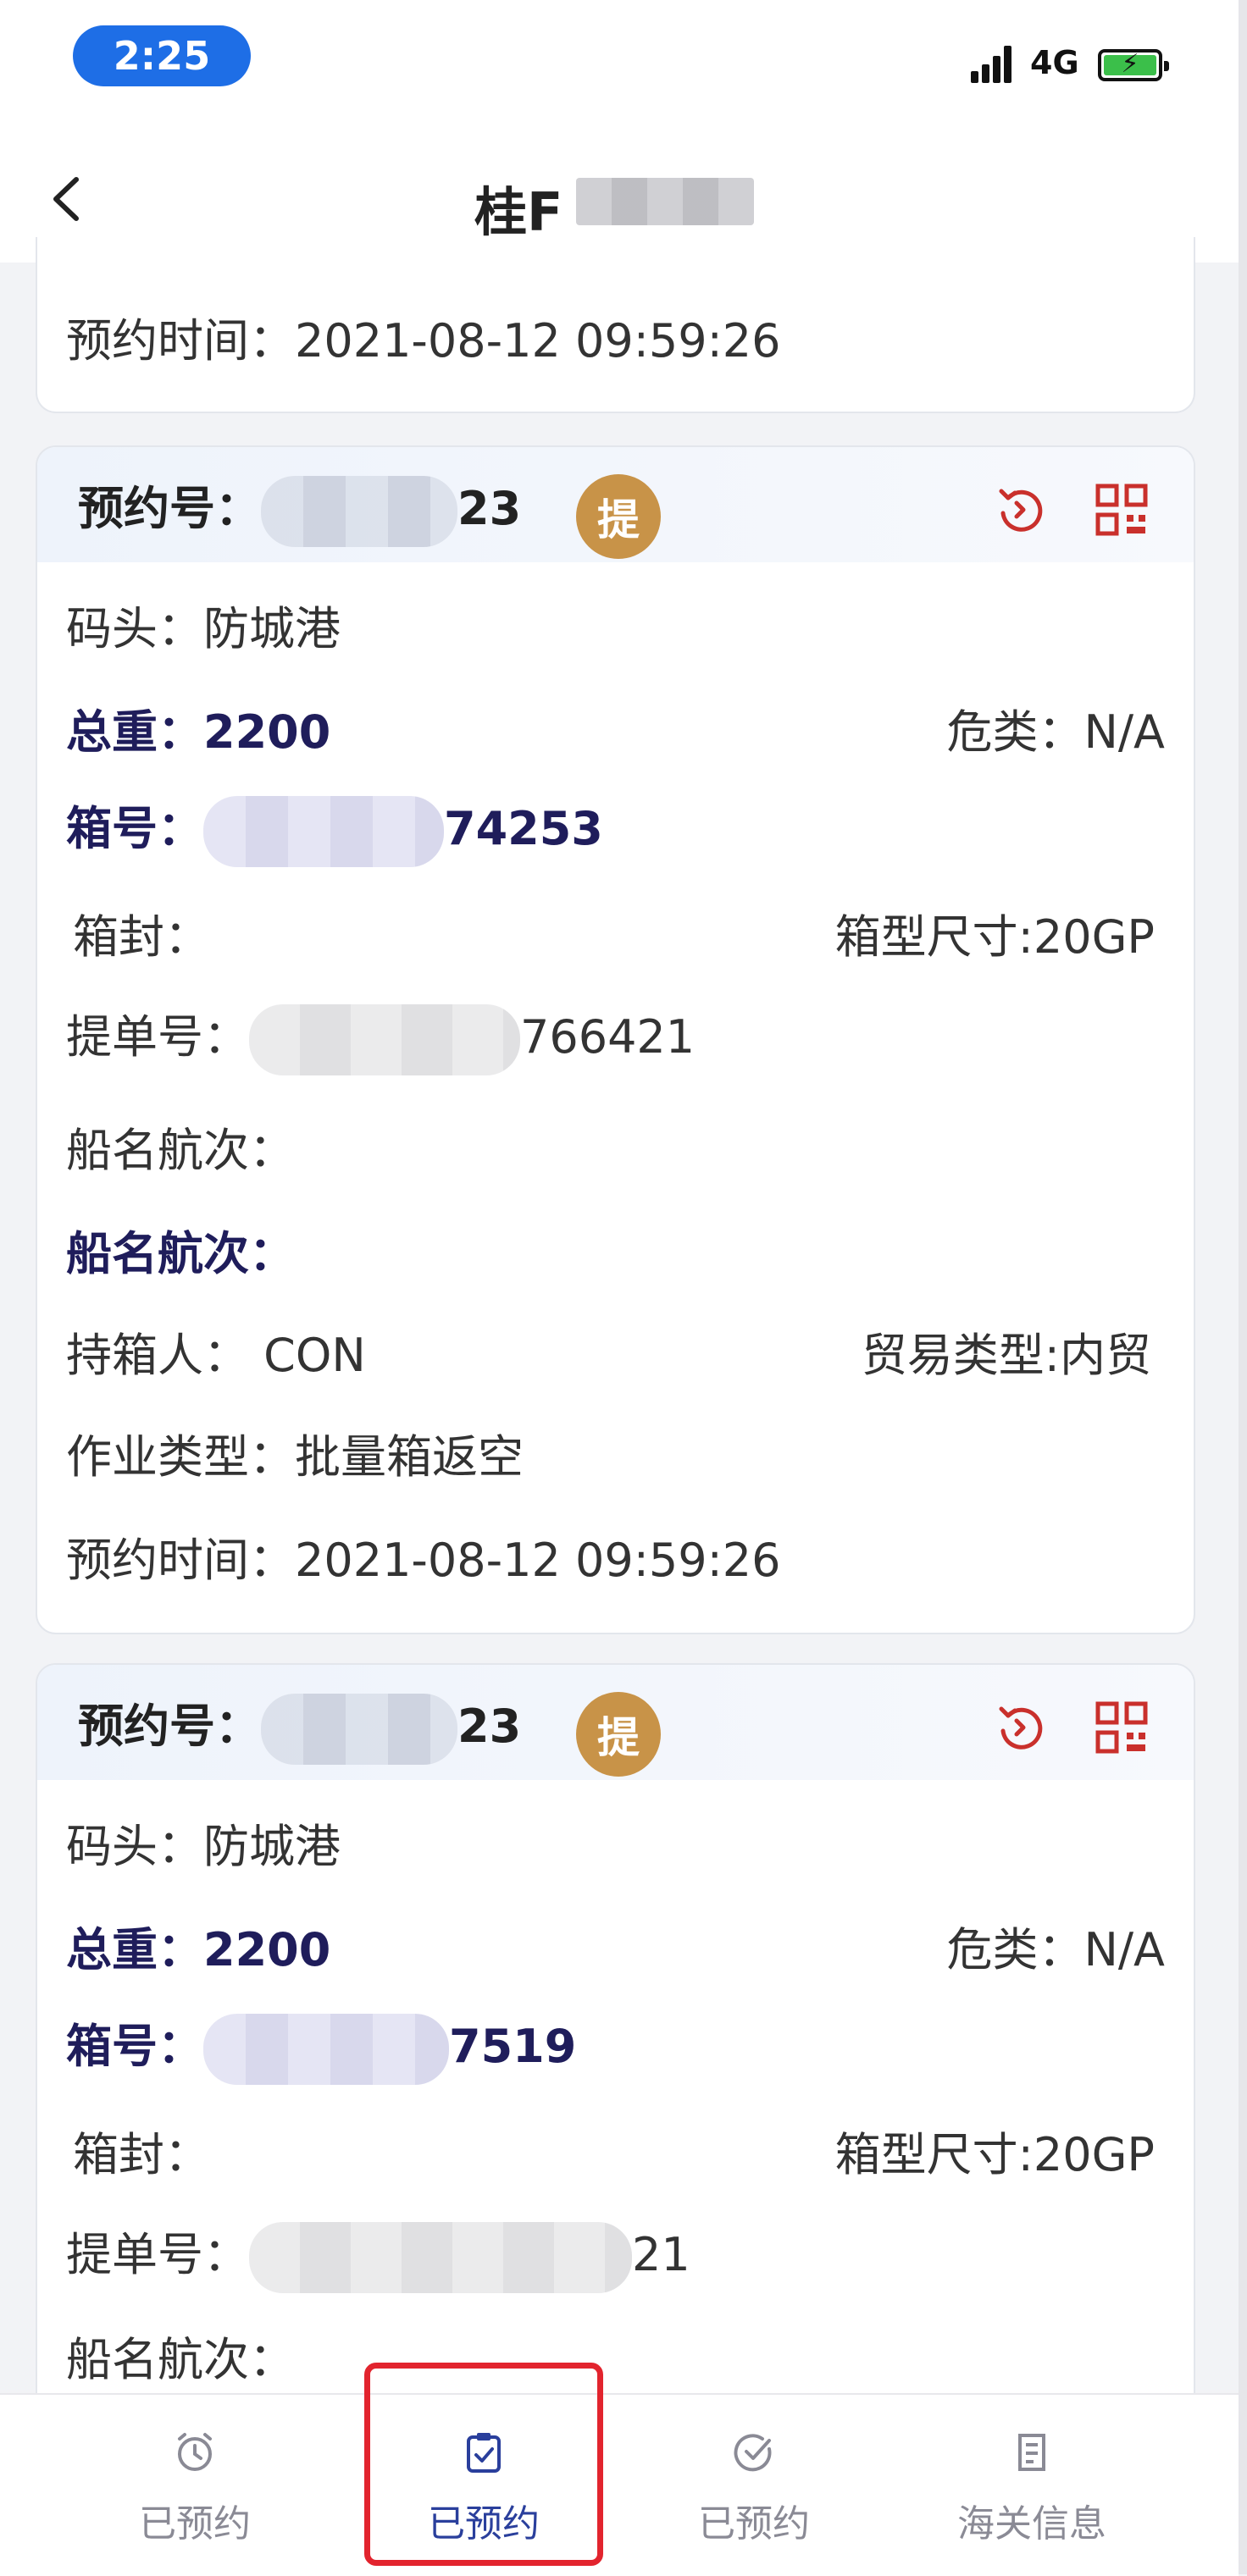 The image size is (1247, 2576). I want to click on tab-reserved-2: 已预约, so click(484, 2485).